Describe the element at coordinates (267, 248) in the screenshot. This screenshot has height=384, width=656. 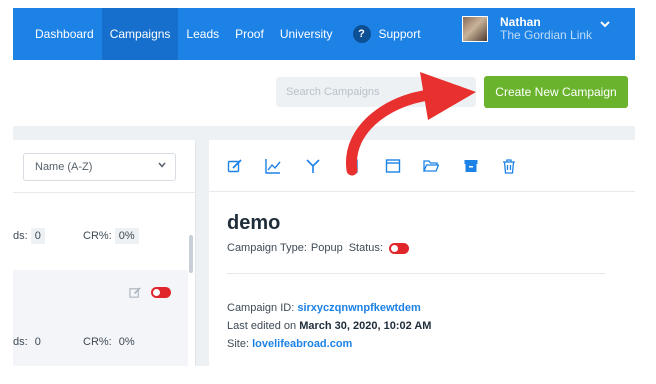
I see `type-label: Campaign Type:` at that location.